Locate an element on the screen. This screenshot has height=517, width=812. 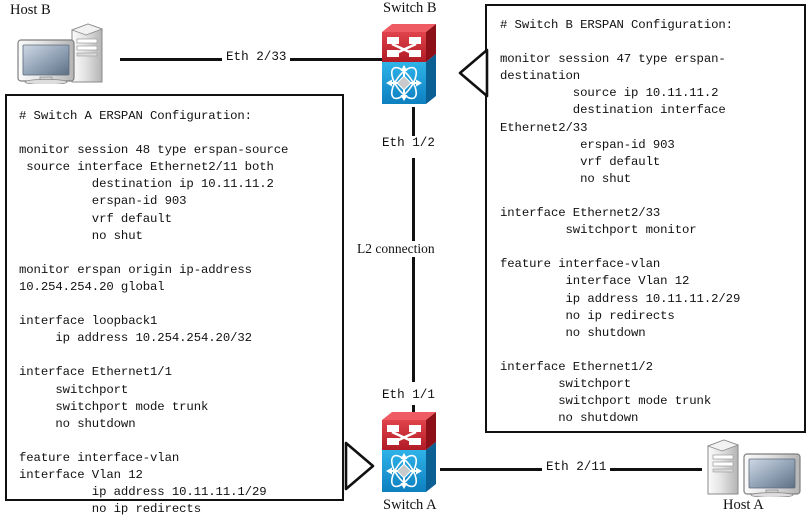
link-label-eth-2-33: Eth 2/33 is located at coordinates (256, 57).